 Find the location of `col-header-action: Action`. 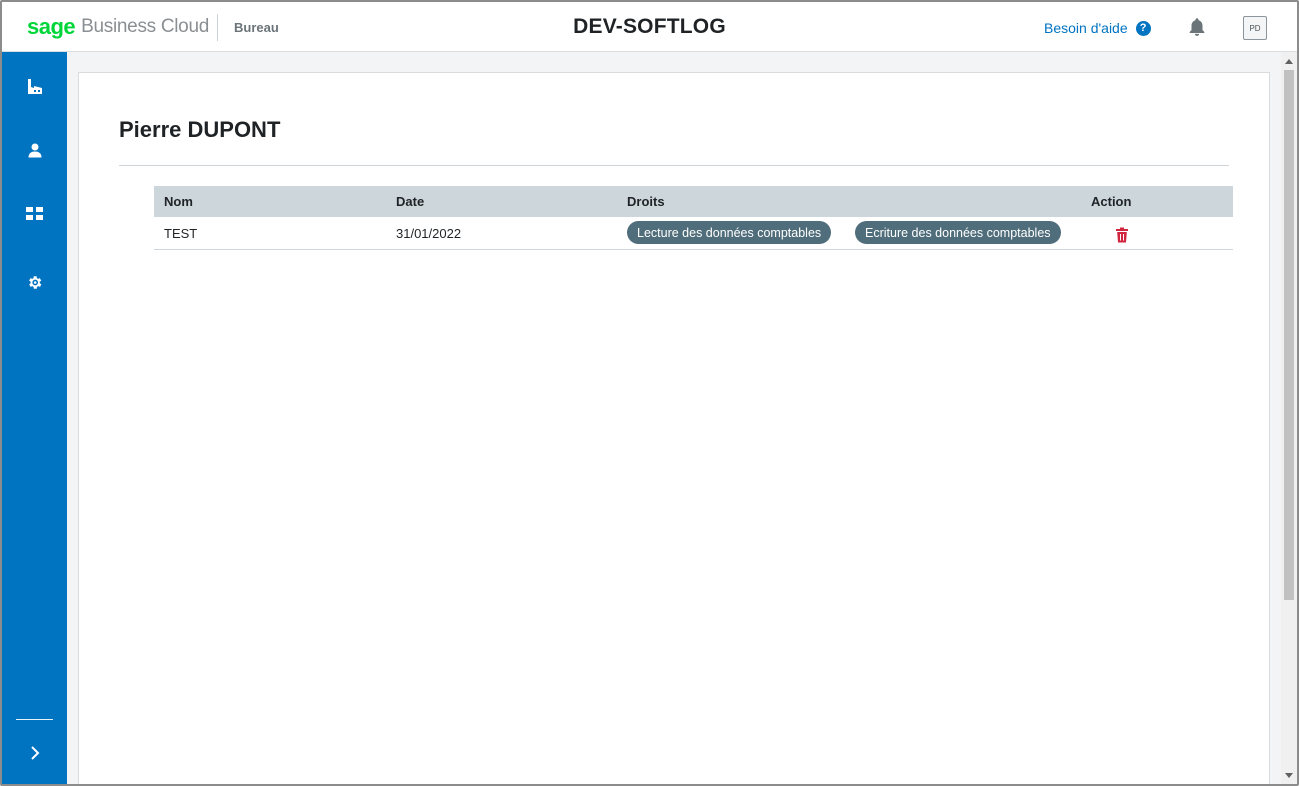

col-header-action: Action is located at coordinates (1111, 201).